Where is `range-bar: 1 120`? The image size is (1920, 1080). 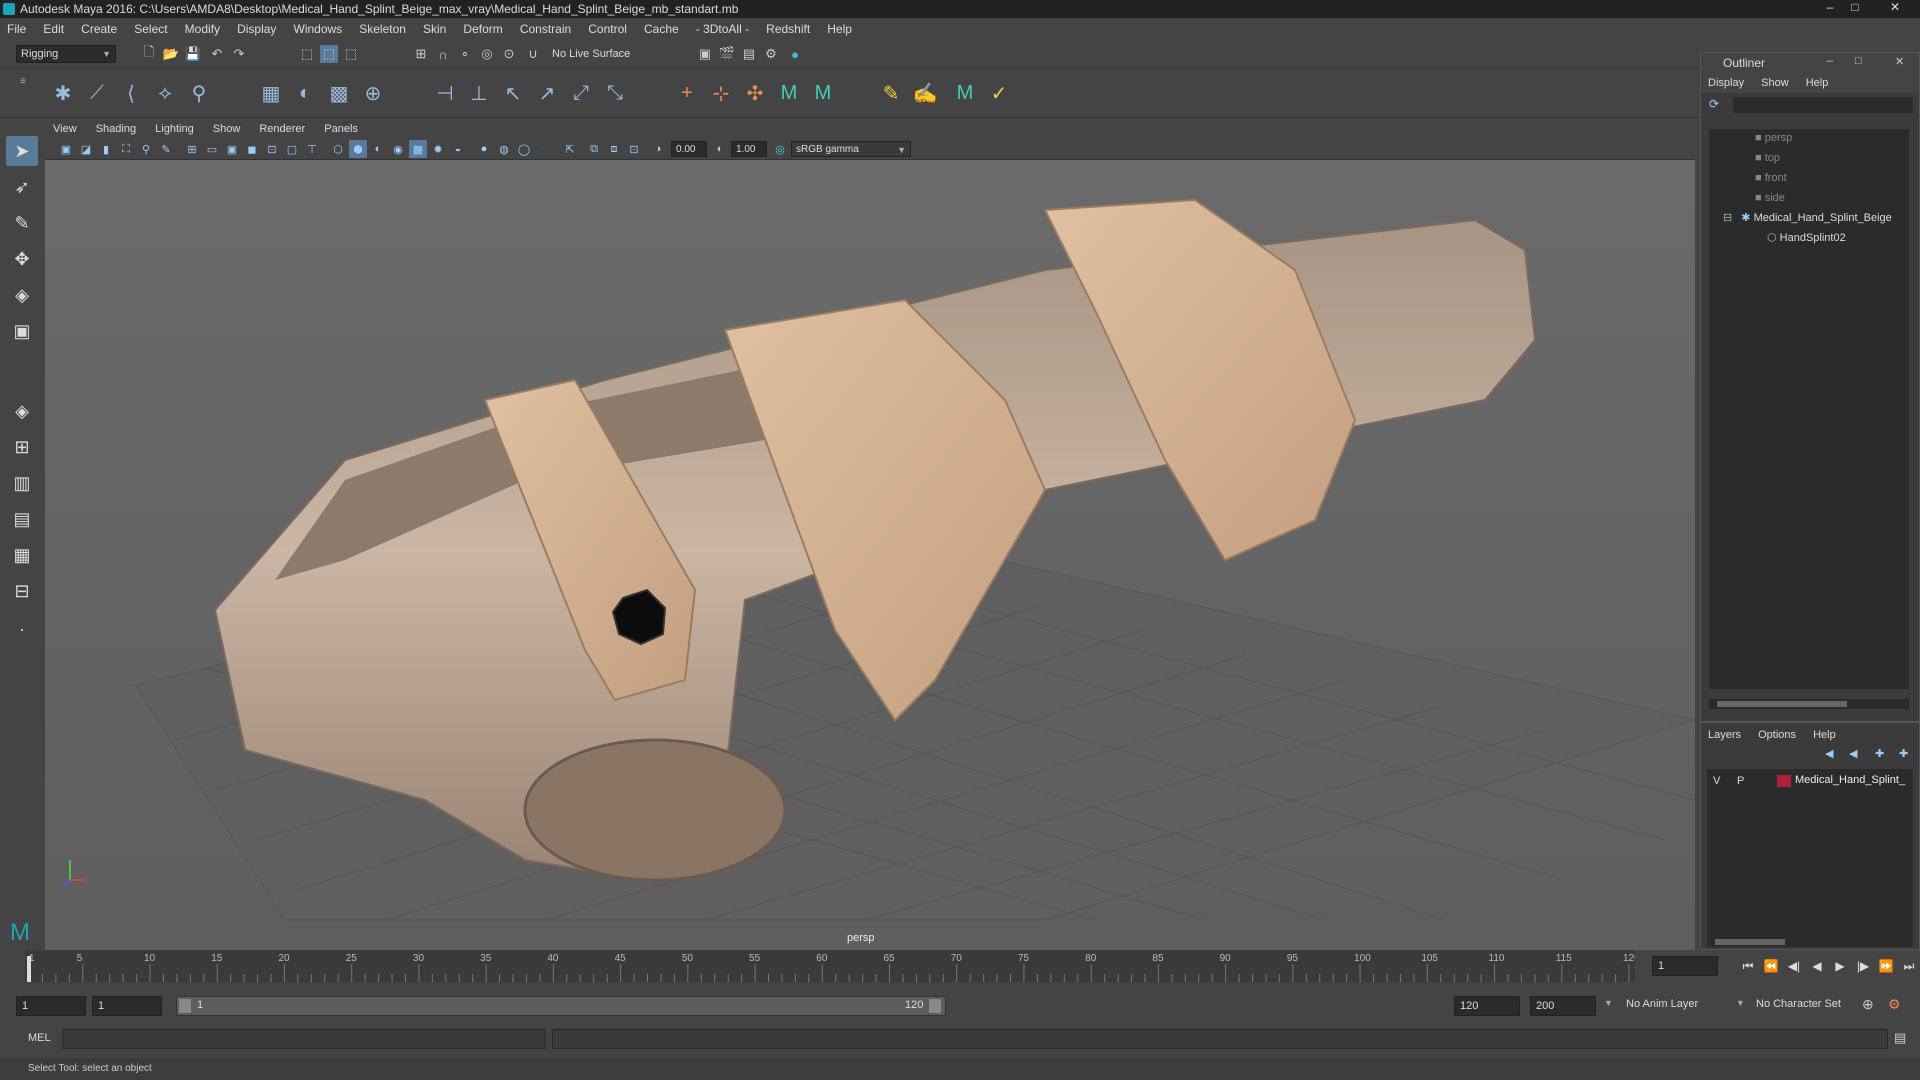 range-bar: 1 120 is located at coordinates (561, 1006).